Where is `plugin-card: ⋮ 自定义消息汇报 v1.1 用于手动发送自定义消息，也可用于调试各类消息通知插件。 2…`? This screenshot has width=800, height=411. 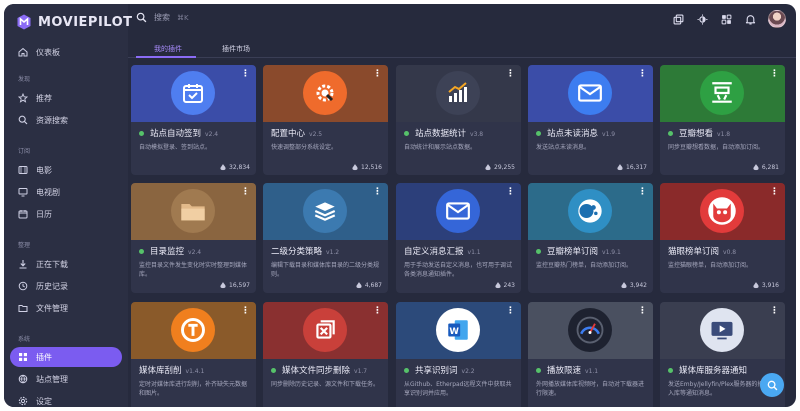
plugin-card: ⋮ 自定义消息汇报 v1.1 用于手动发送自定义消息，也可用于调试各类消息通知插件。 2… is located at coordinates (458, 238).